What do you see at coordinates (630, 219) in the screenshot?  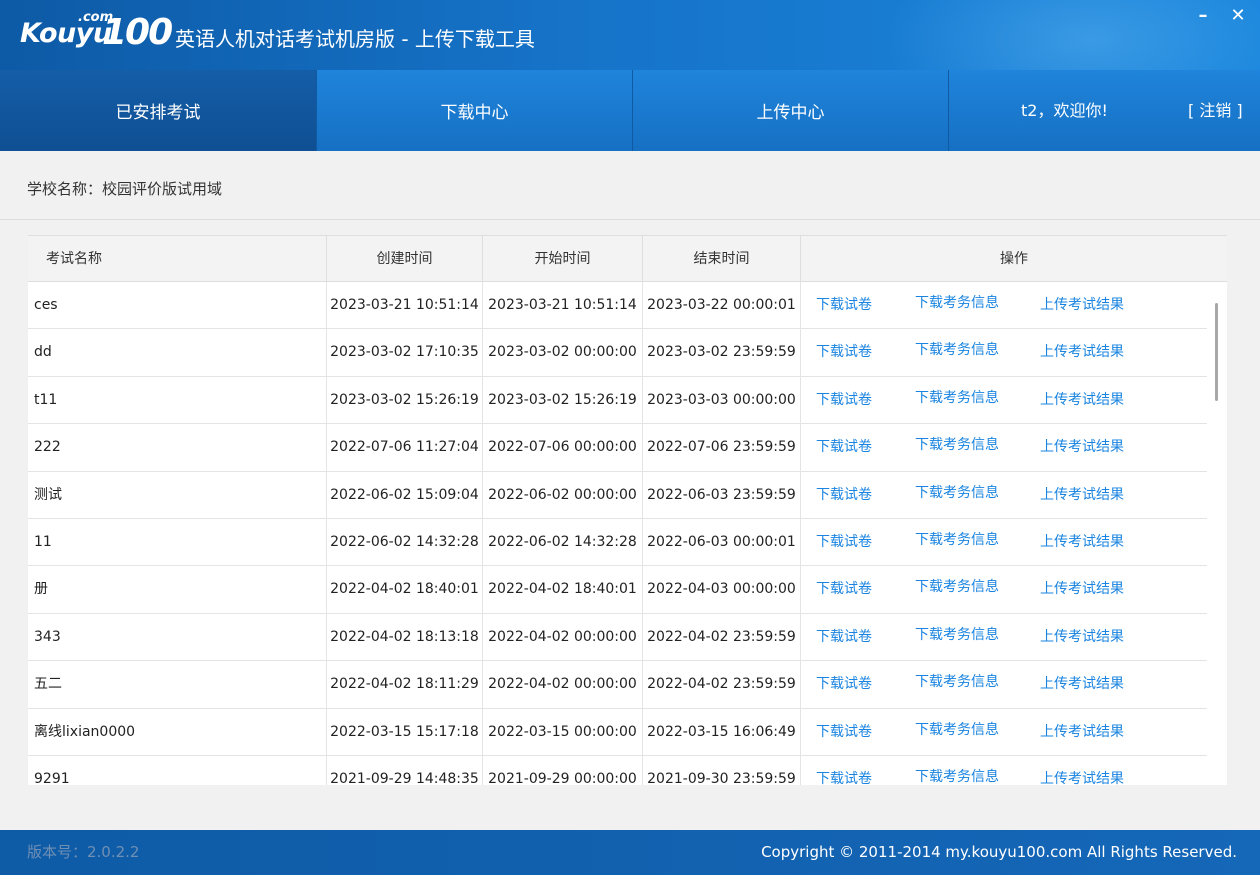 I see `divider` at bounding box center [630, 219].